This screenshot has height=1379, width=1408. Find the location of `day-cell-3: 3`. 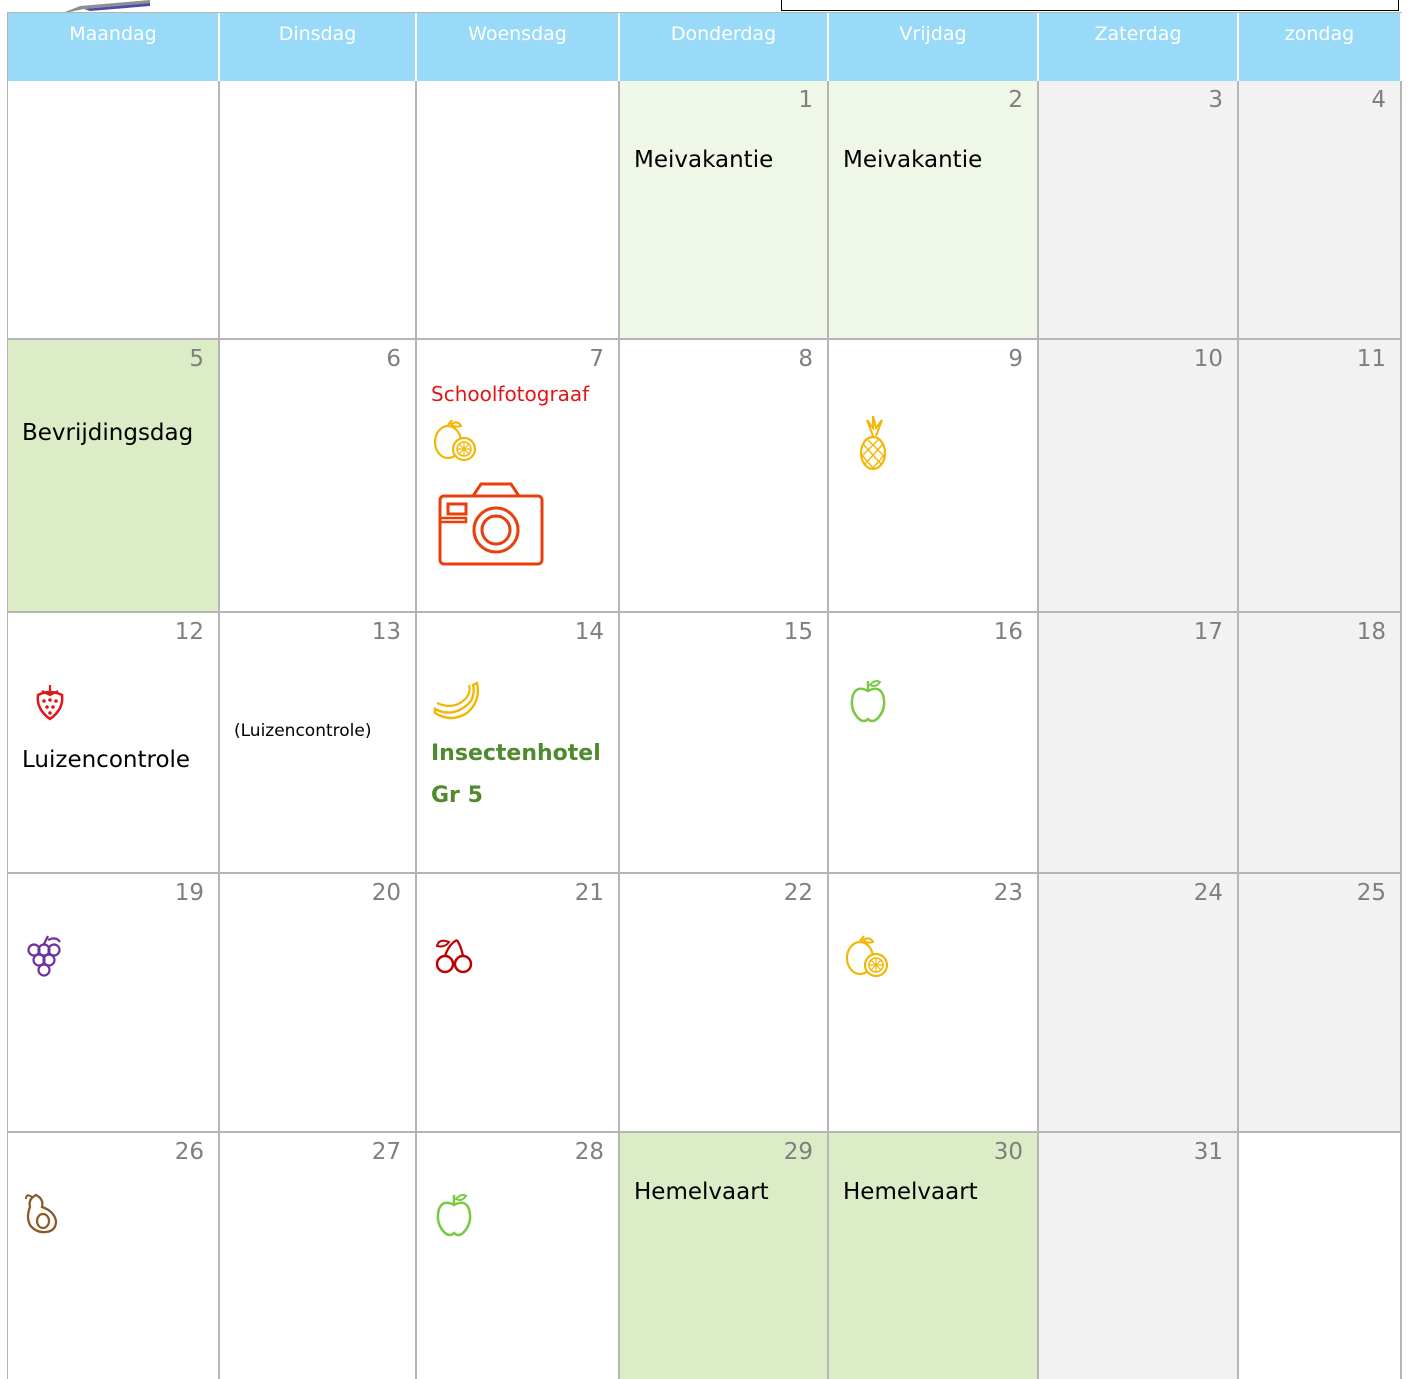

day-cell-3: 3 is located at coordinates (1139, 210).